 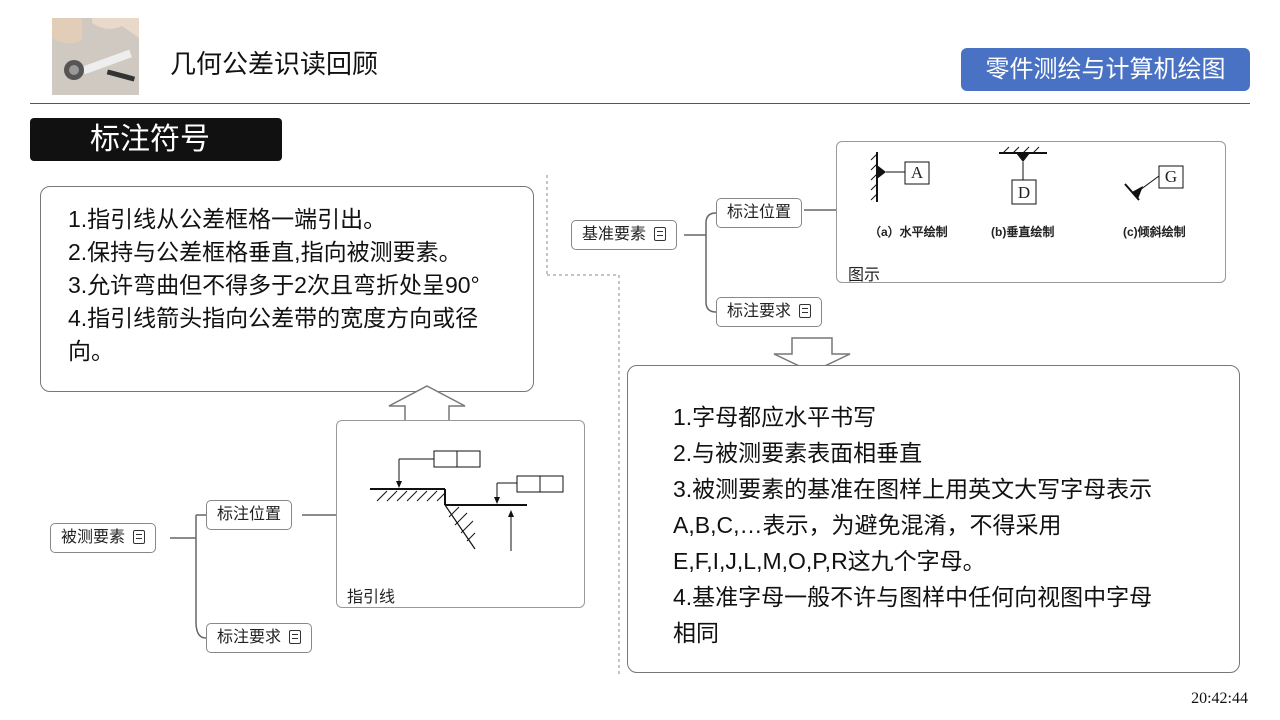 I want to click on measured-position-node: 标注位置, so click(x=249, y=515).